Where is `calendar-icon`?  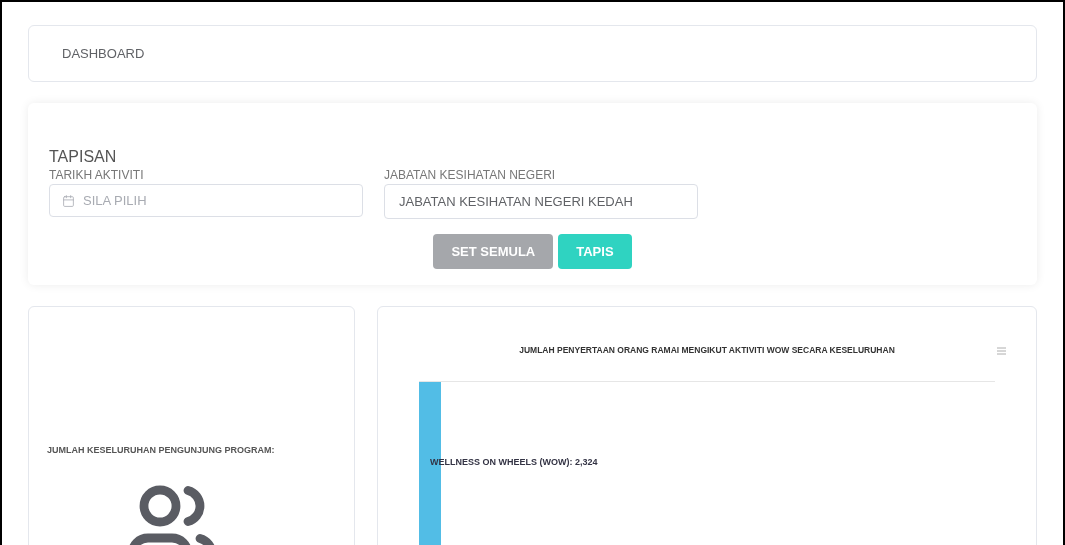
calendar-icon is located at coordinates (68, 200).